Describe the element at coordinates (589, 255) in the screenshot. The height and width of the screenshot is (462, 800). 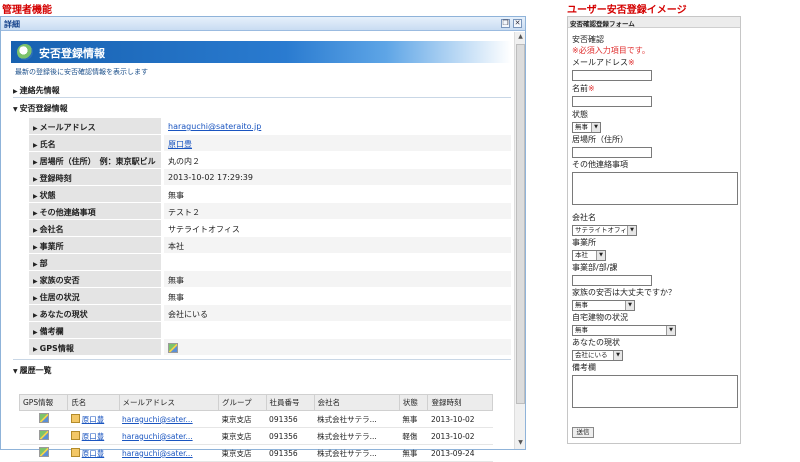
I see `office-select: 本社 ▼` at that location.